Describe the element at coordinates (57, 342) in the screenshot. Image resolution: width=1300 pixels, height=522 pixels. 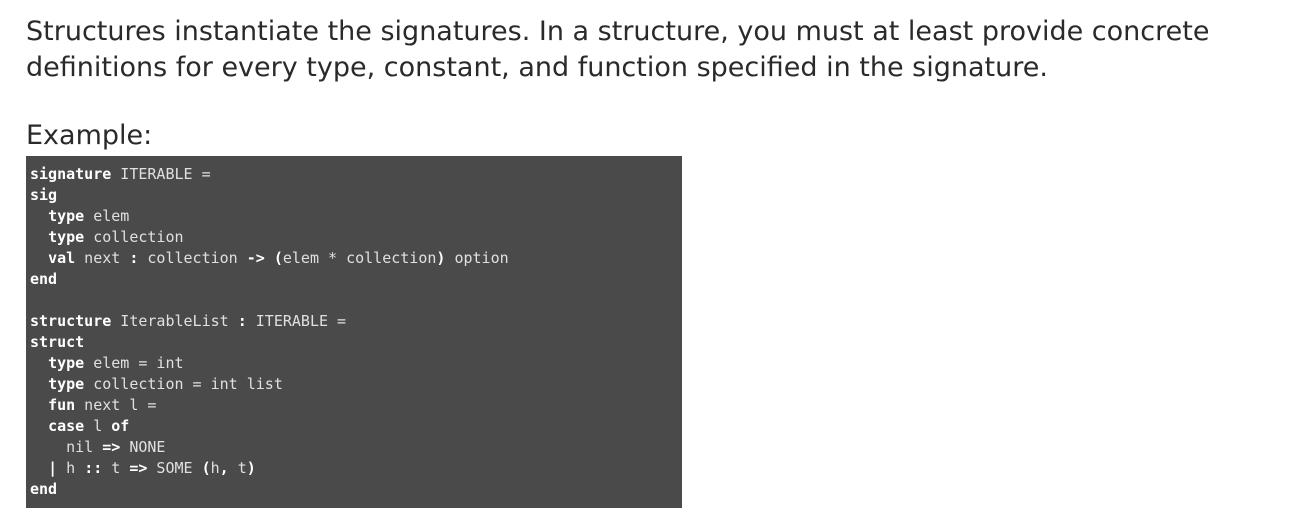
I see `code-keyword: struct` at that location.